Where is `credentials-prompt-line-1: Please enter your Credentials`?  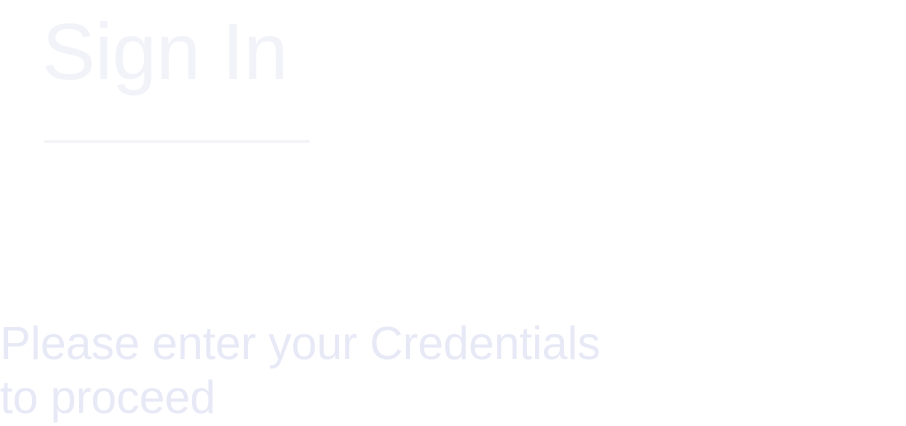
credentials-prompt-line-1: Please enter your Credentials is located at coordinates (300, 343).